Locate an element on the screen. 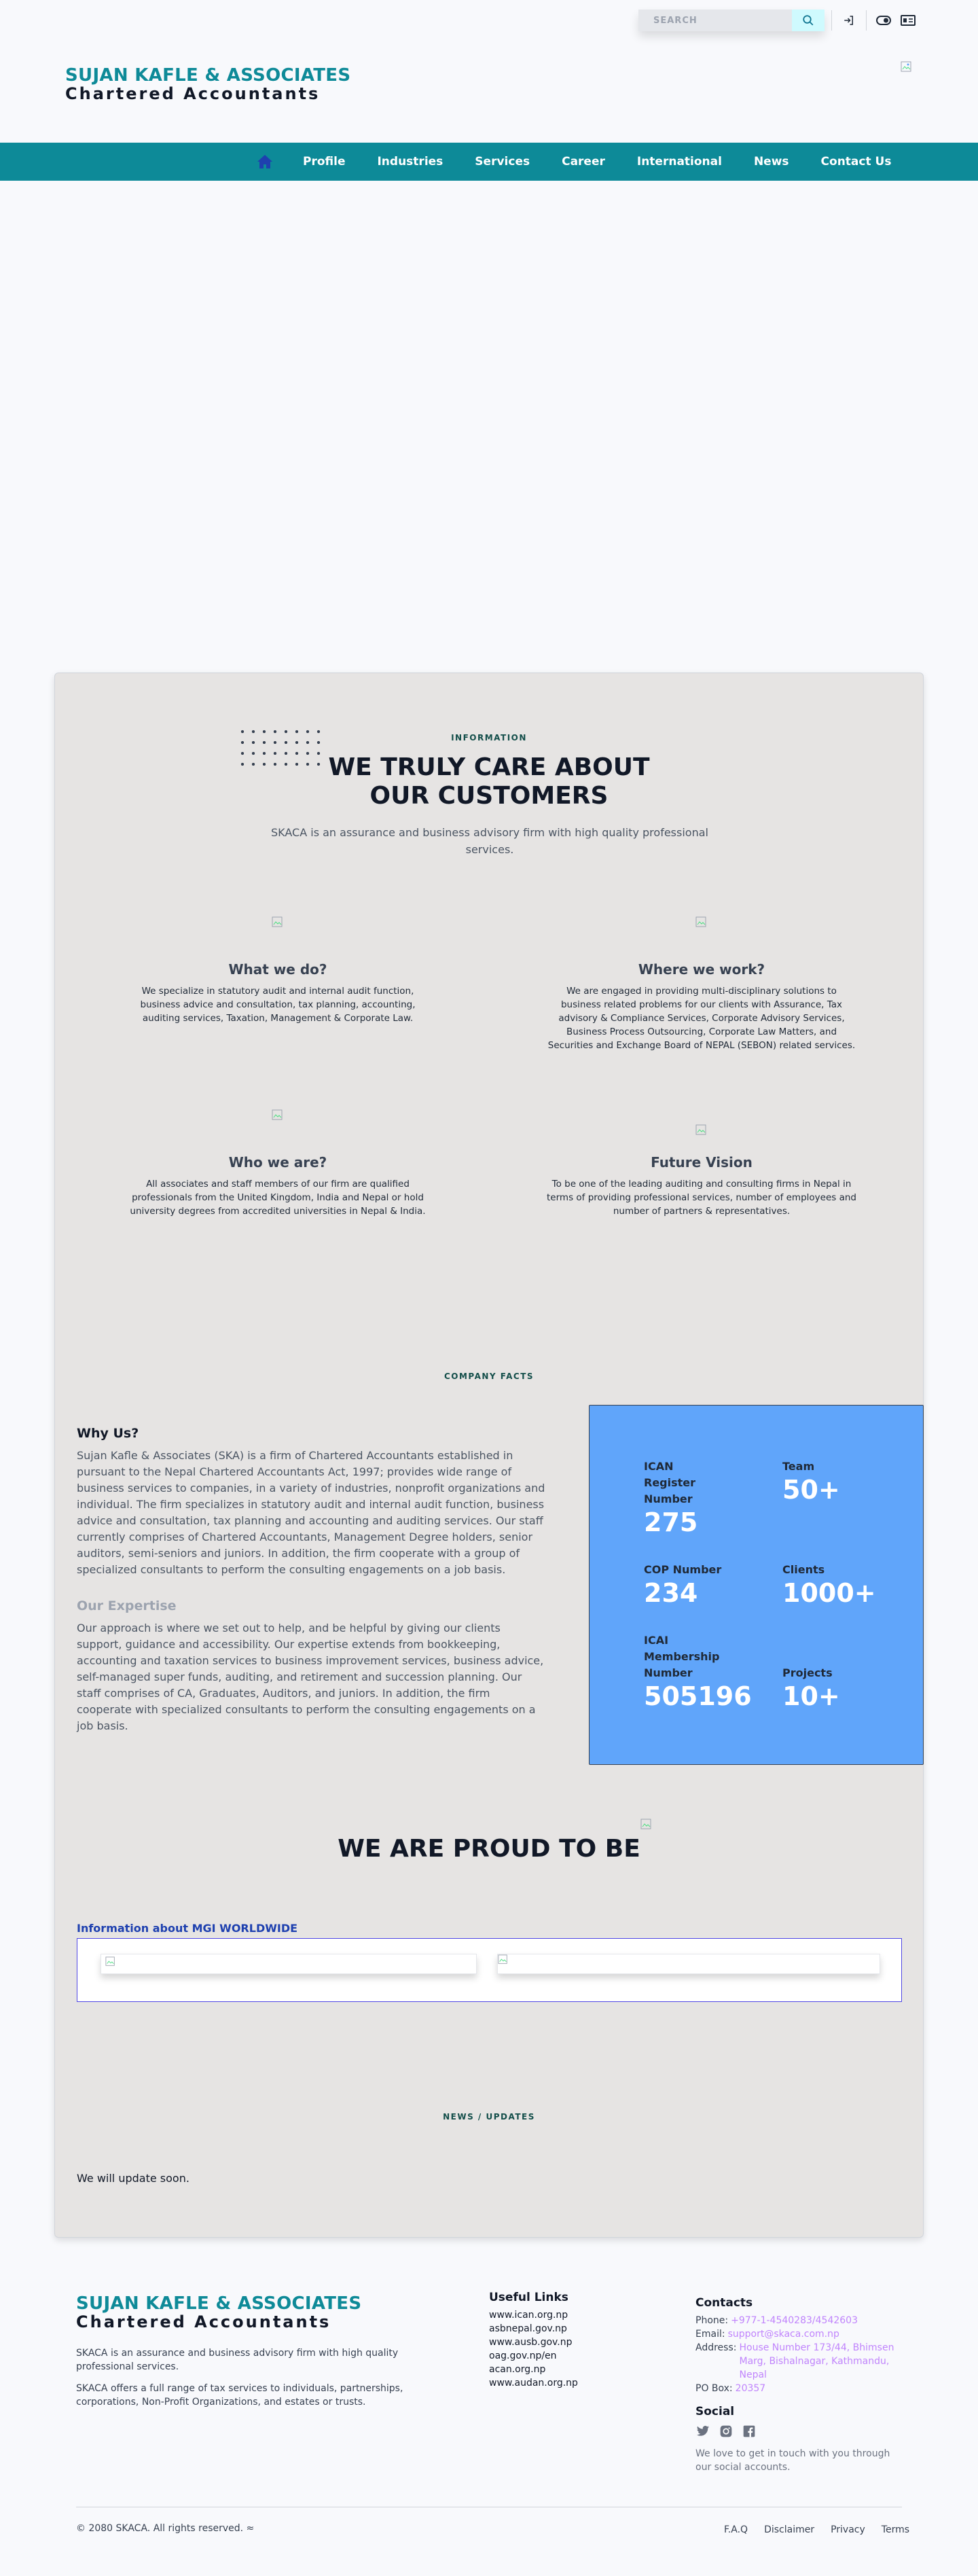  contact-phone: Phone: +977-1-4540283/4542603 is located at coordinates (800, 2320).